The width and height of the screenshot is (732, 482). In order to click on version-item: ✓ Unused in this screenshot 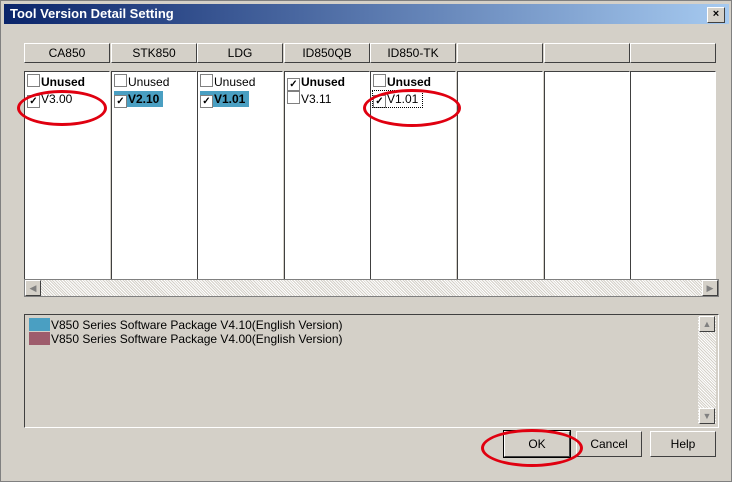, I will do `click(318, 82)`.